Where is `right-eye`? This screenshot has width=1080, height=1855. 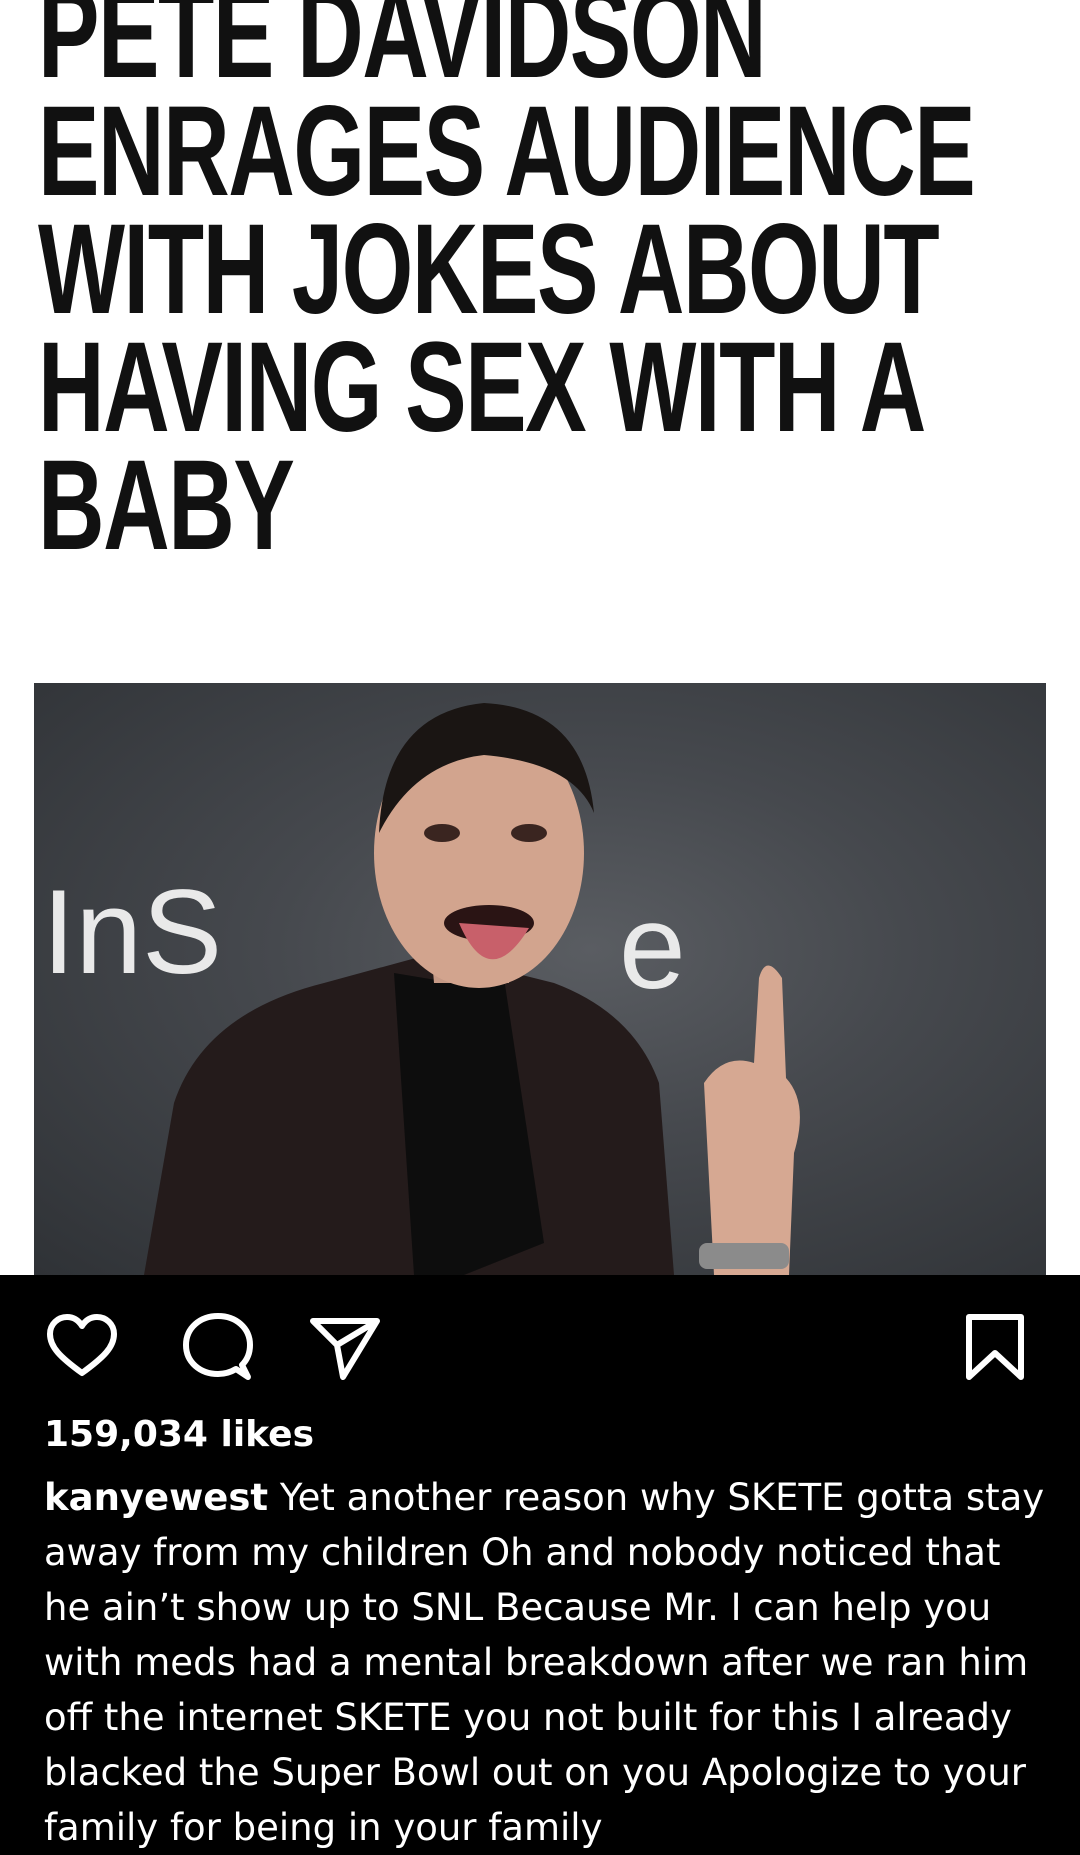
right-eye is located at coordinates (529, 833).